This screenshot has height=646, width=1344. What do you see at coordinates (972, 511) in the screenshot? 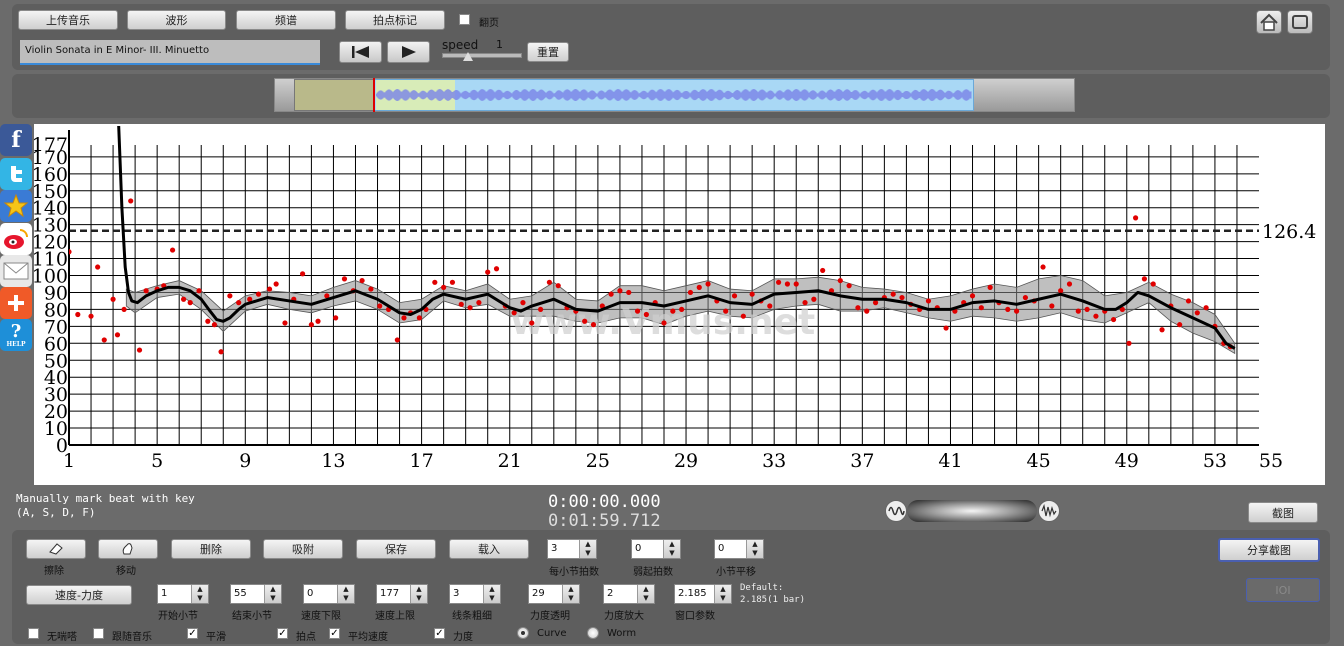
I see `volume-slider` at bounding box center [972, 511].